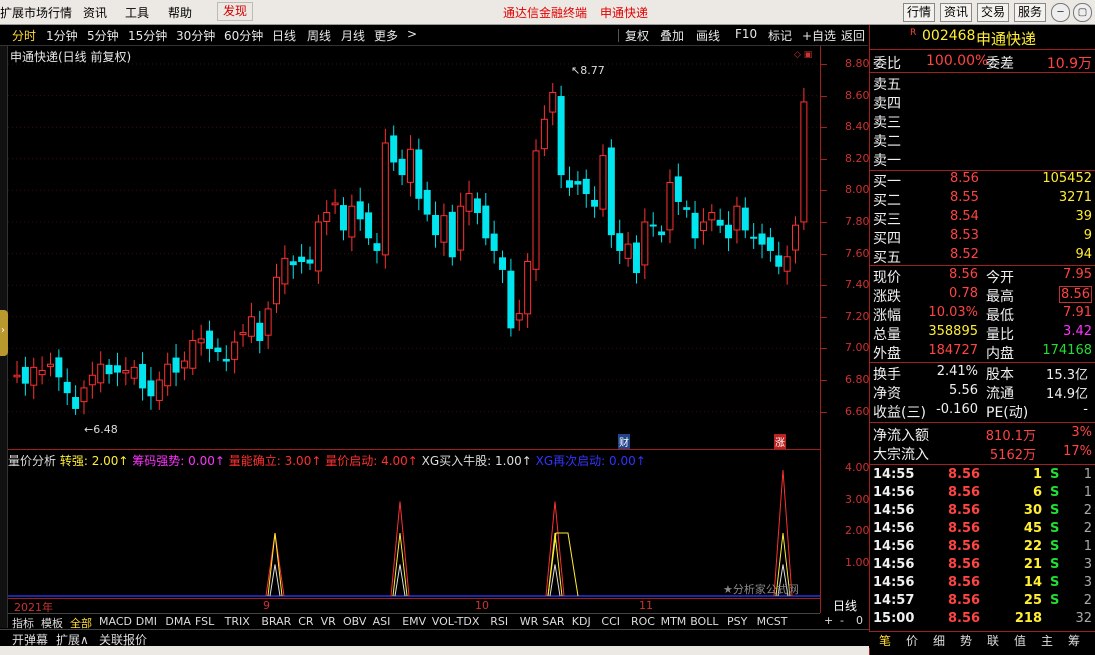  Describe the element at coordinates (1020, 640) in the screenshot. I see `quote-panel-tab: 值` at that location.